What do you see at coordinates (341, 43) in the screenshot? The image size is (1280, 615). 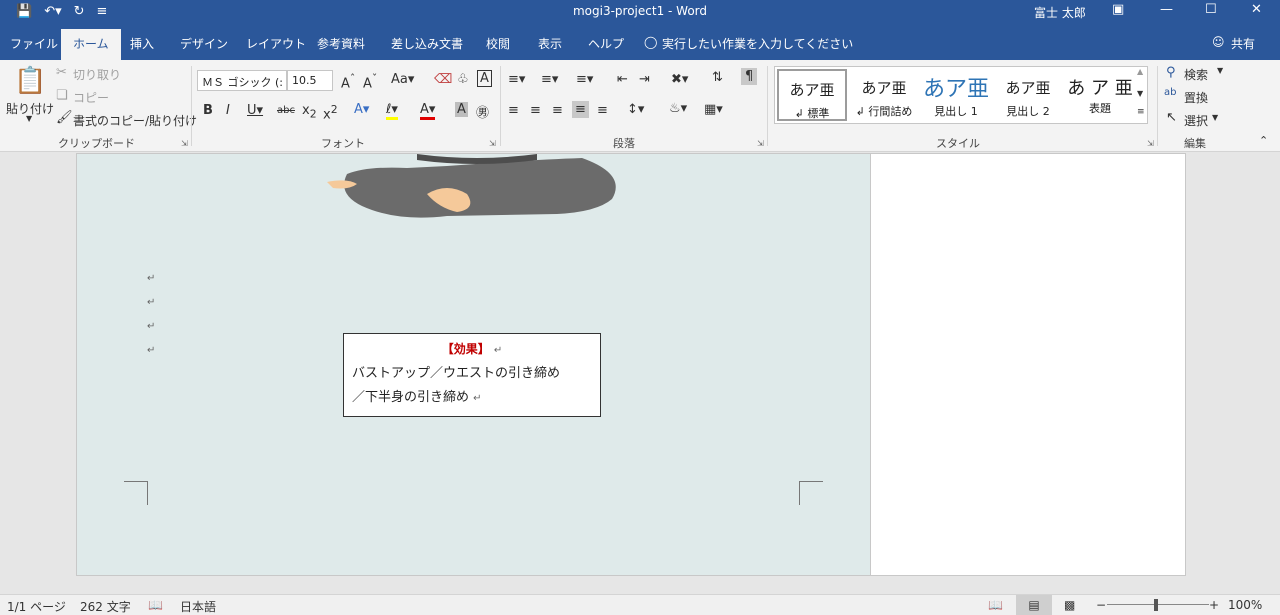 I see `tab-references: 参考資料` at bounding box center [341, 43].